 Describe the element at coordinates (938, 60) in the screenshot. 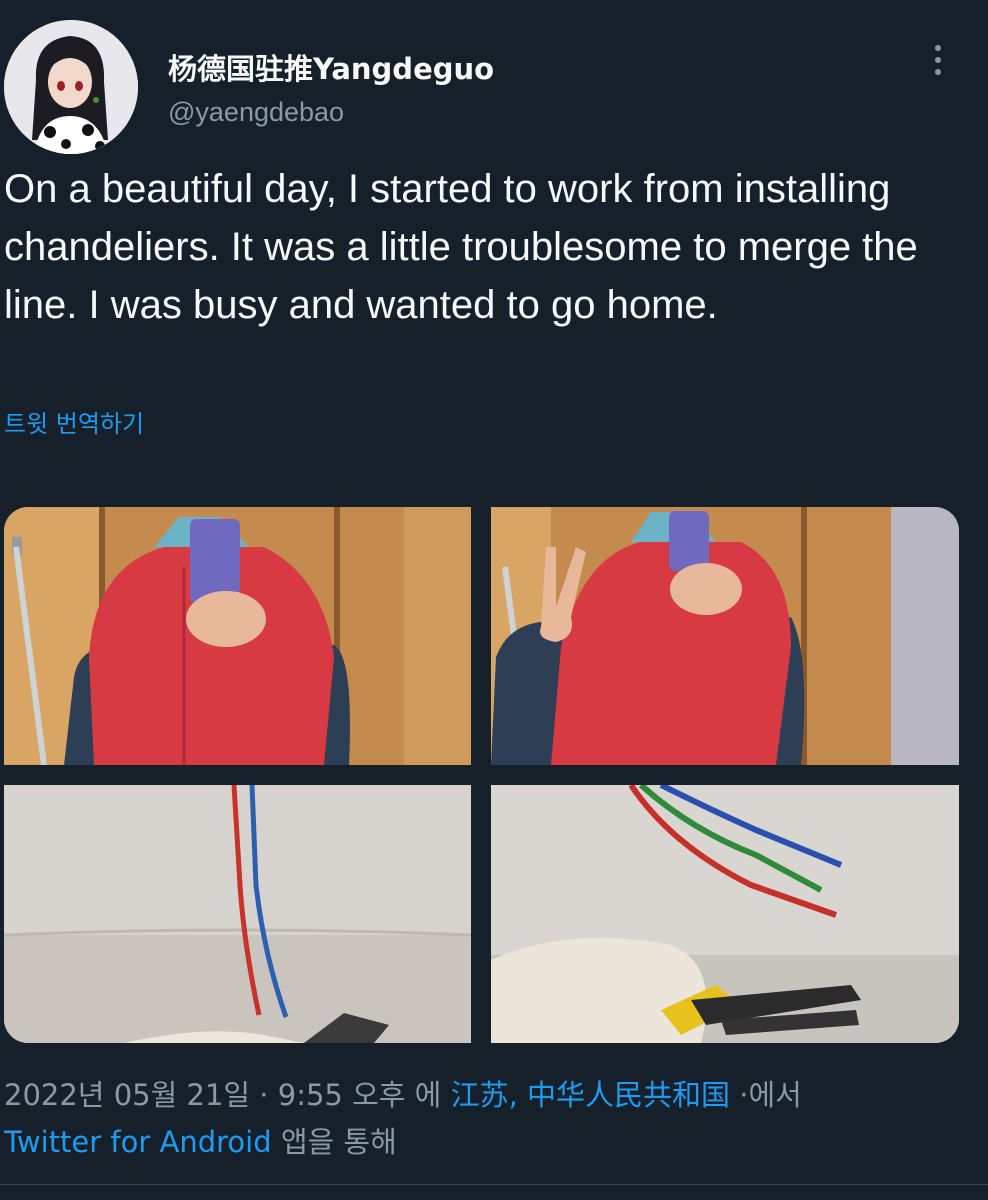

I see `more-options-icon` at that location.